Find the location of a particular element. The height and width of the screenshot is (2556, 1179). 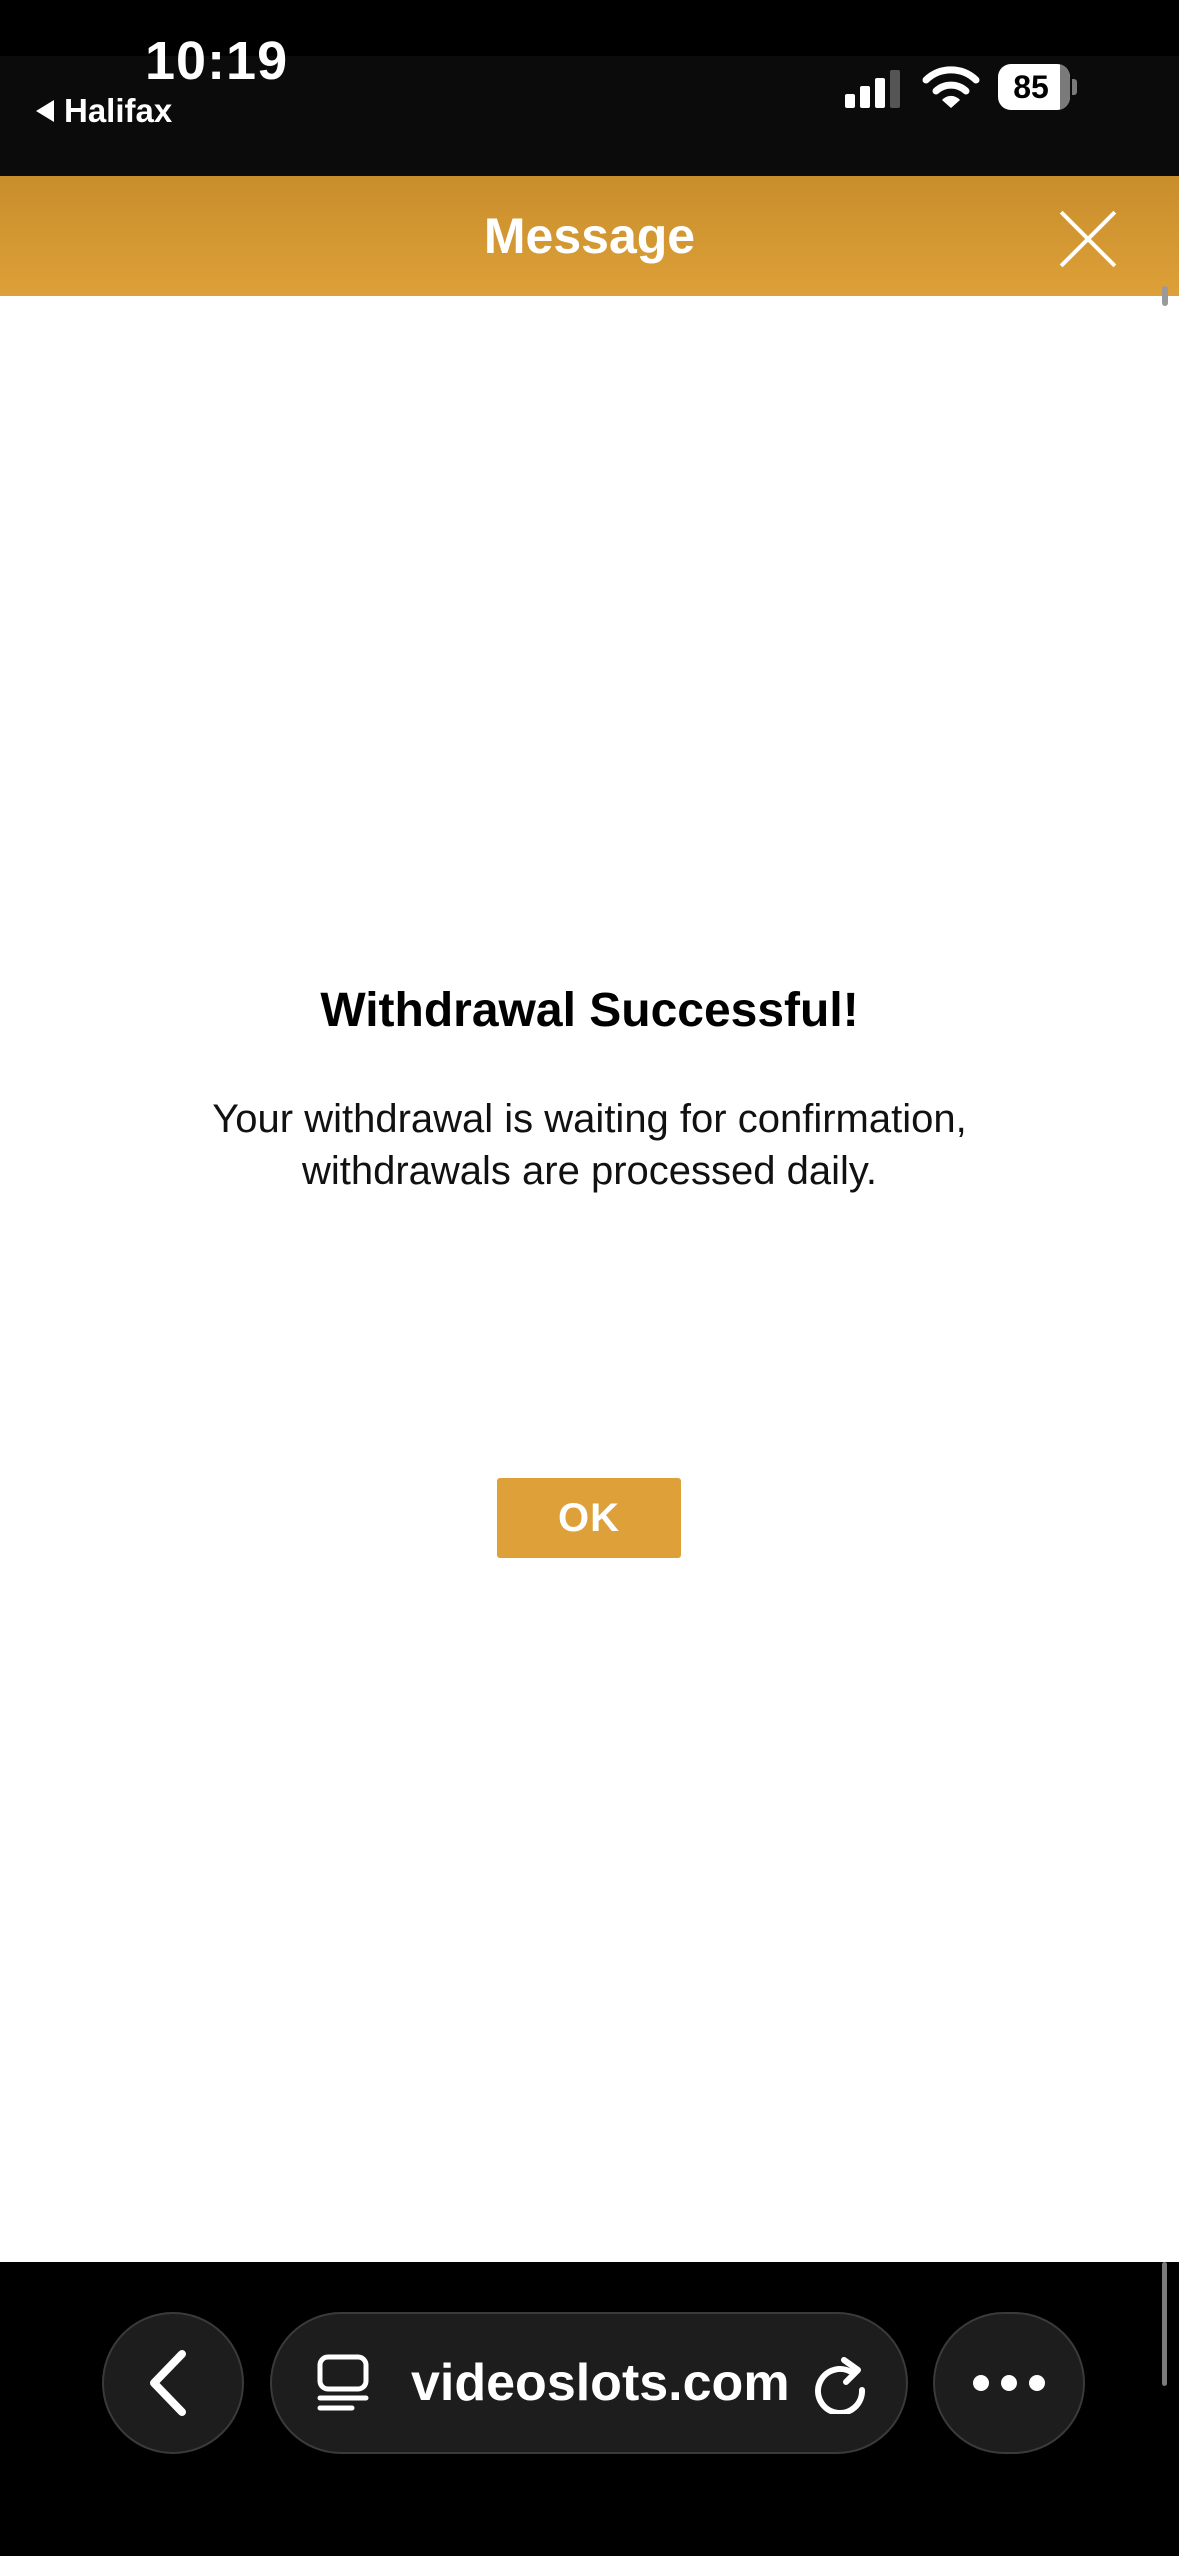

tabs-icon is located at coordinates (343, 2382).